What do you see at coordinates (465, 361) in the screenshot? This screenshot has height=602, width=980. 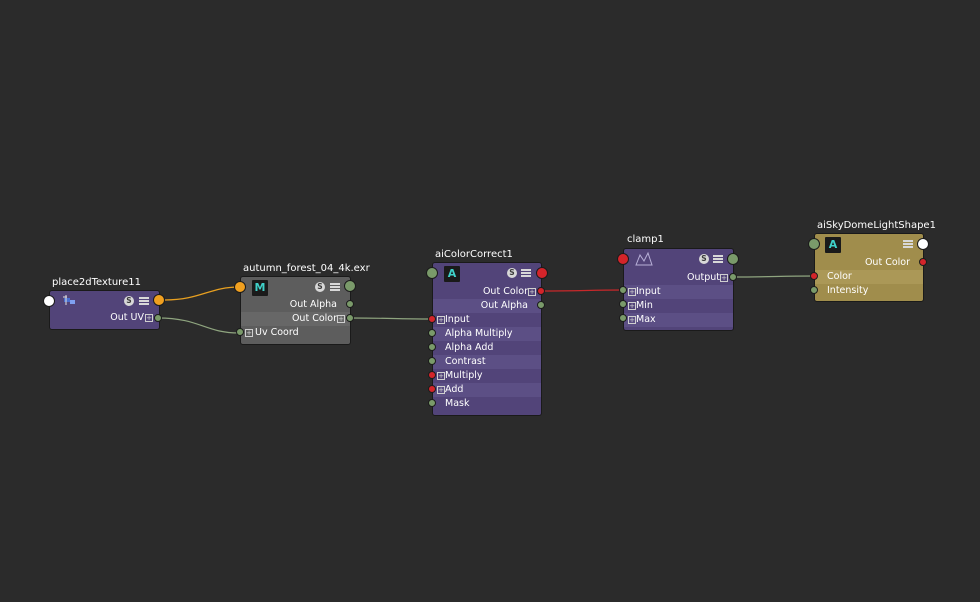 I see `attr-label: Contrast` at bounding box center [465, 361].